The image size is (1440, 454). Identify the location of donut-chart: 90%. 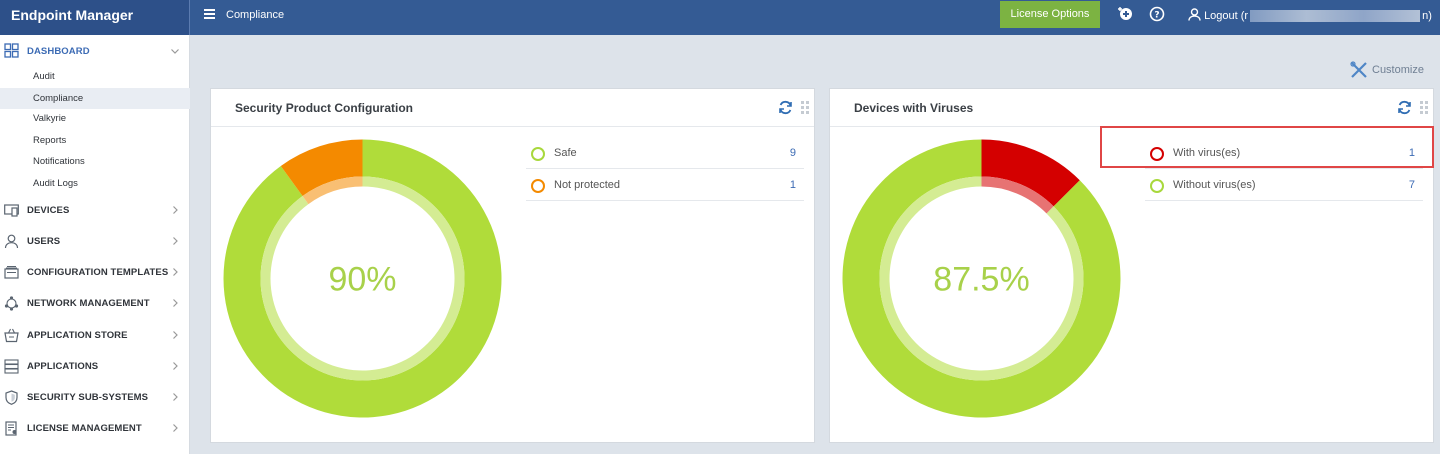
(362, 278).